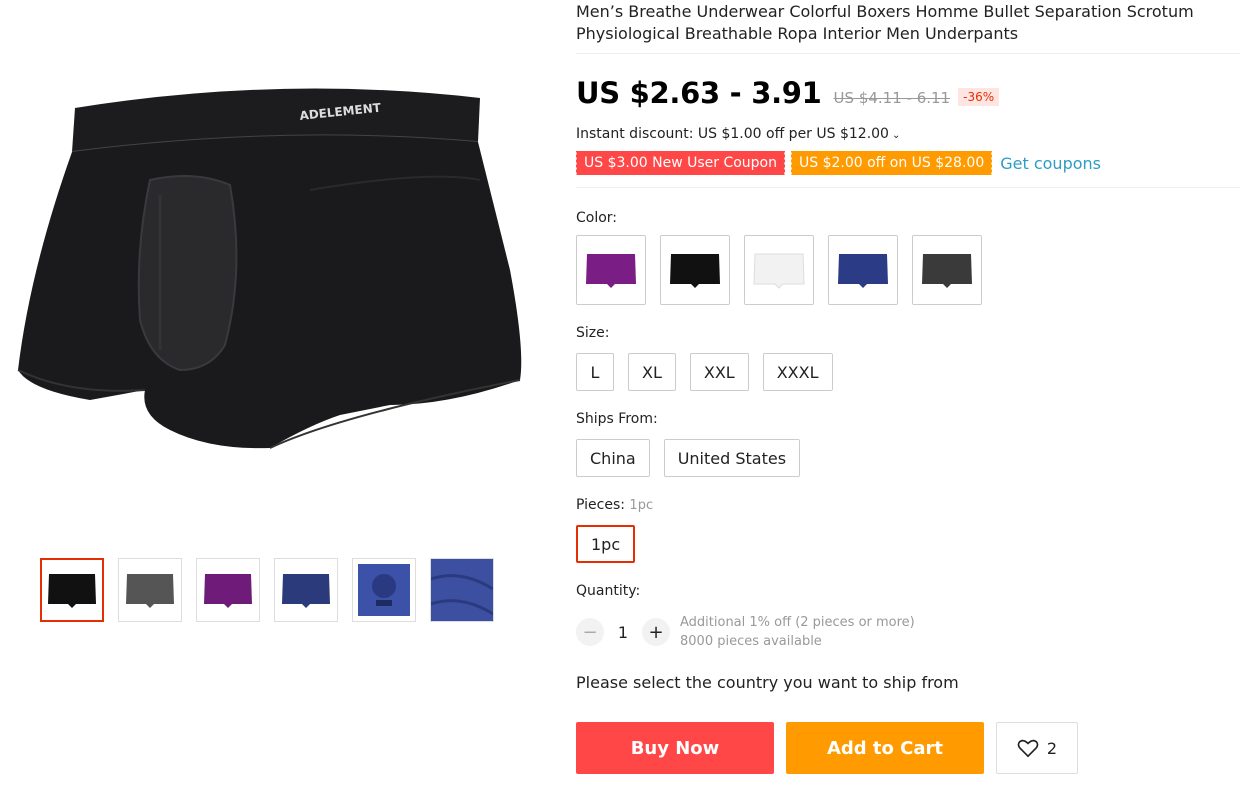 This screenshot has height=808, width=1241. Describe the element at coordinates (617, 419) in the screenshot. I see `ships-from-label: Ships From:` at that location.